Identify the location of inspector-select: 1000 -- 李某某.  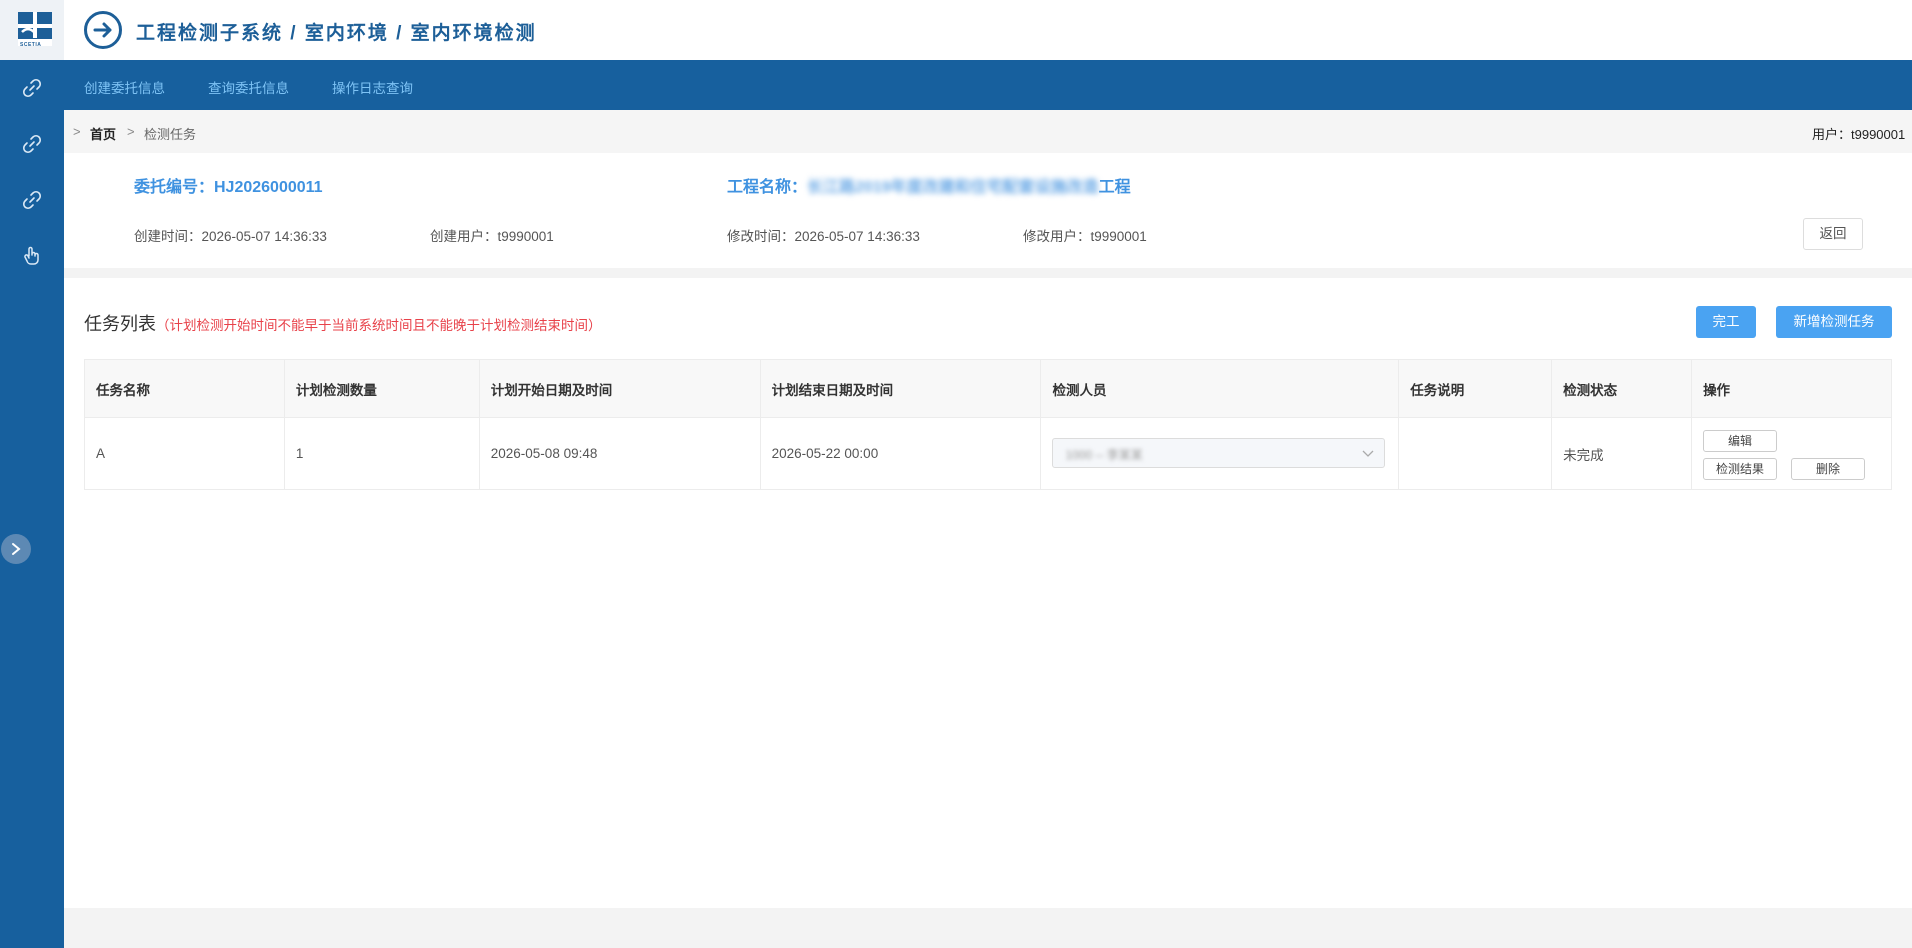
(1219, 453).